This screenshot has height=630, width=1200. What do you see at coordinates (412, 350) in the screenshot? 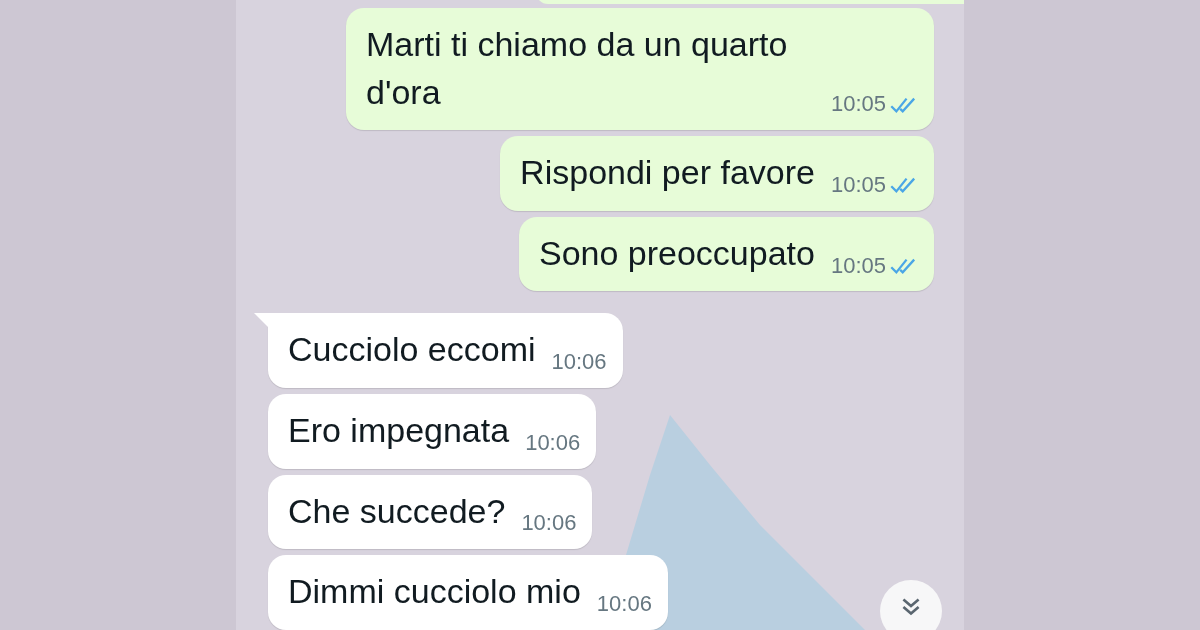
I see `message-text: Cucciolo eccomi` at bounding box center [412, 350].